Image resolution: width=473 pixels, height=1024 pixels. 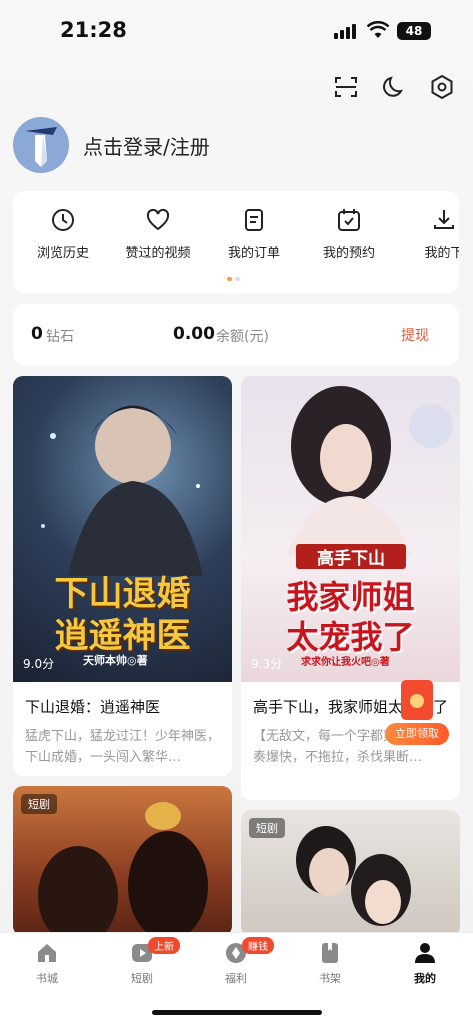 I want to click on user-row: 点击登录/注册, so click(x=111, y=145).